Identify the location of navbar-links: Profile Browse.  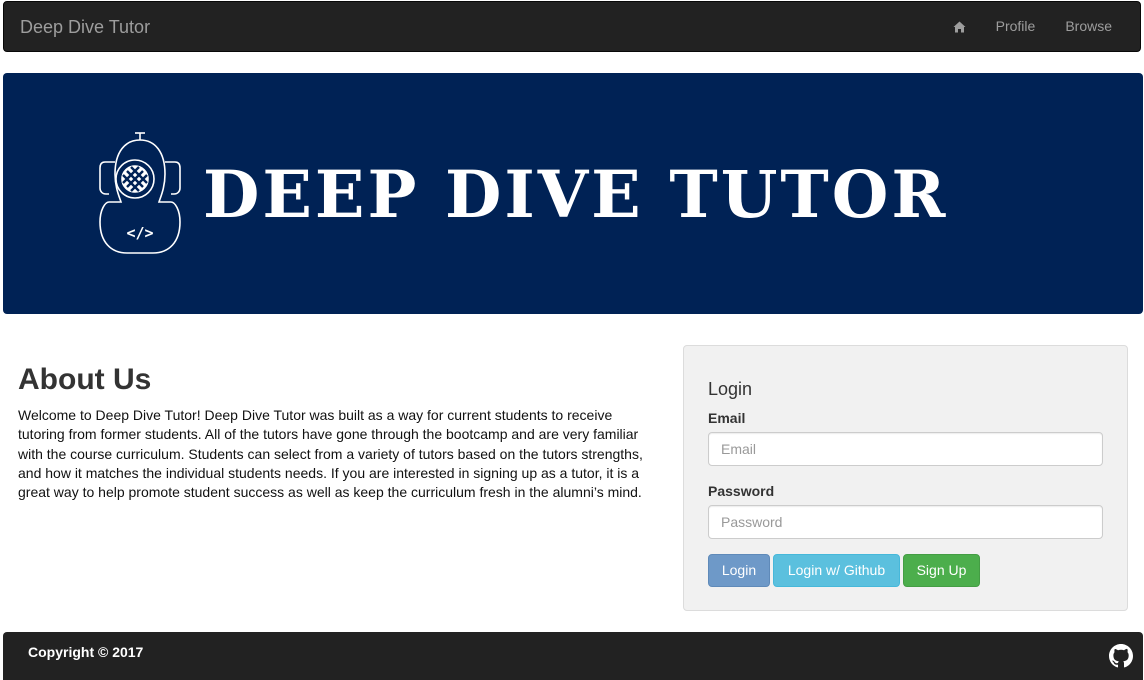
(1039, 26).